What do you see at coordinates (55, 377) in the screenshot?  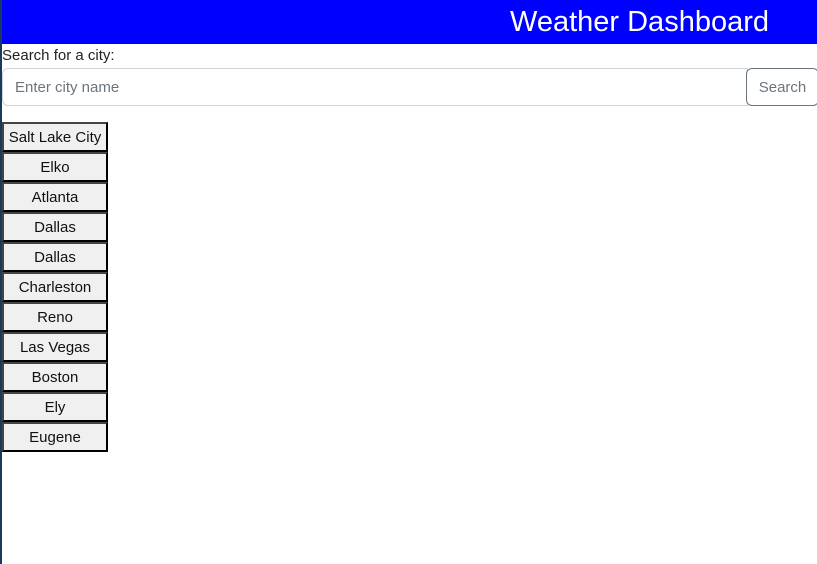 I see `history-city-button: Boston` at bounding box center [55, 377].